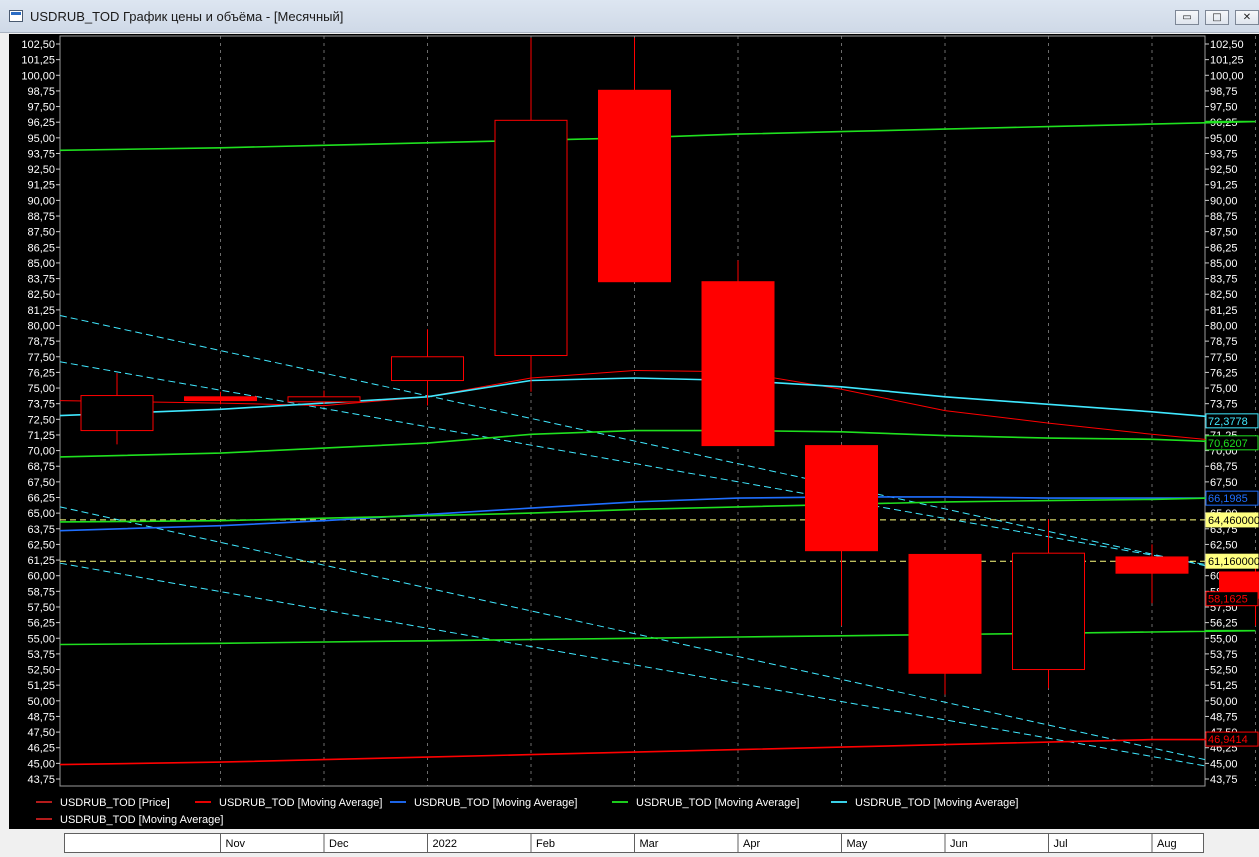 The image size is (1259, 857). I want to click on y-tick-label-right: 43,75, so click(1224, 780).